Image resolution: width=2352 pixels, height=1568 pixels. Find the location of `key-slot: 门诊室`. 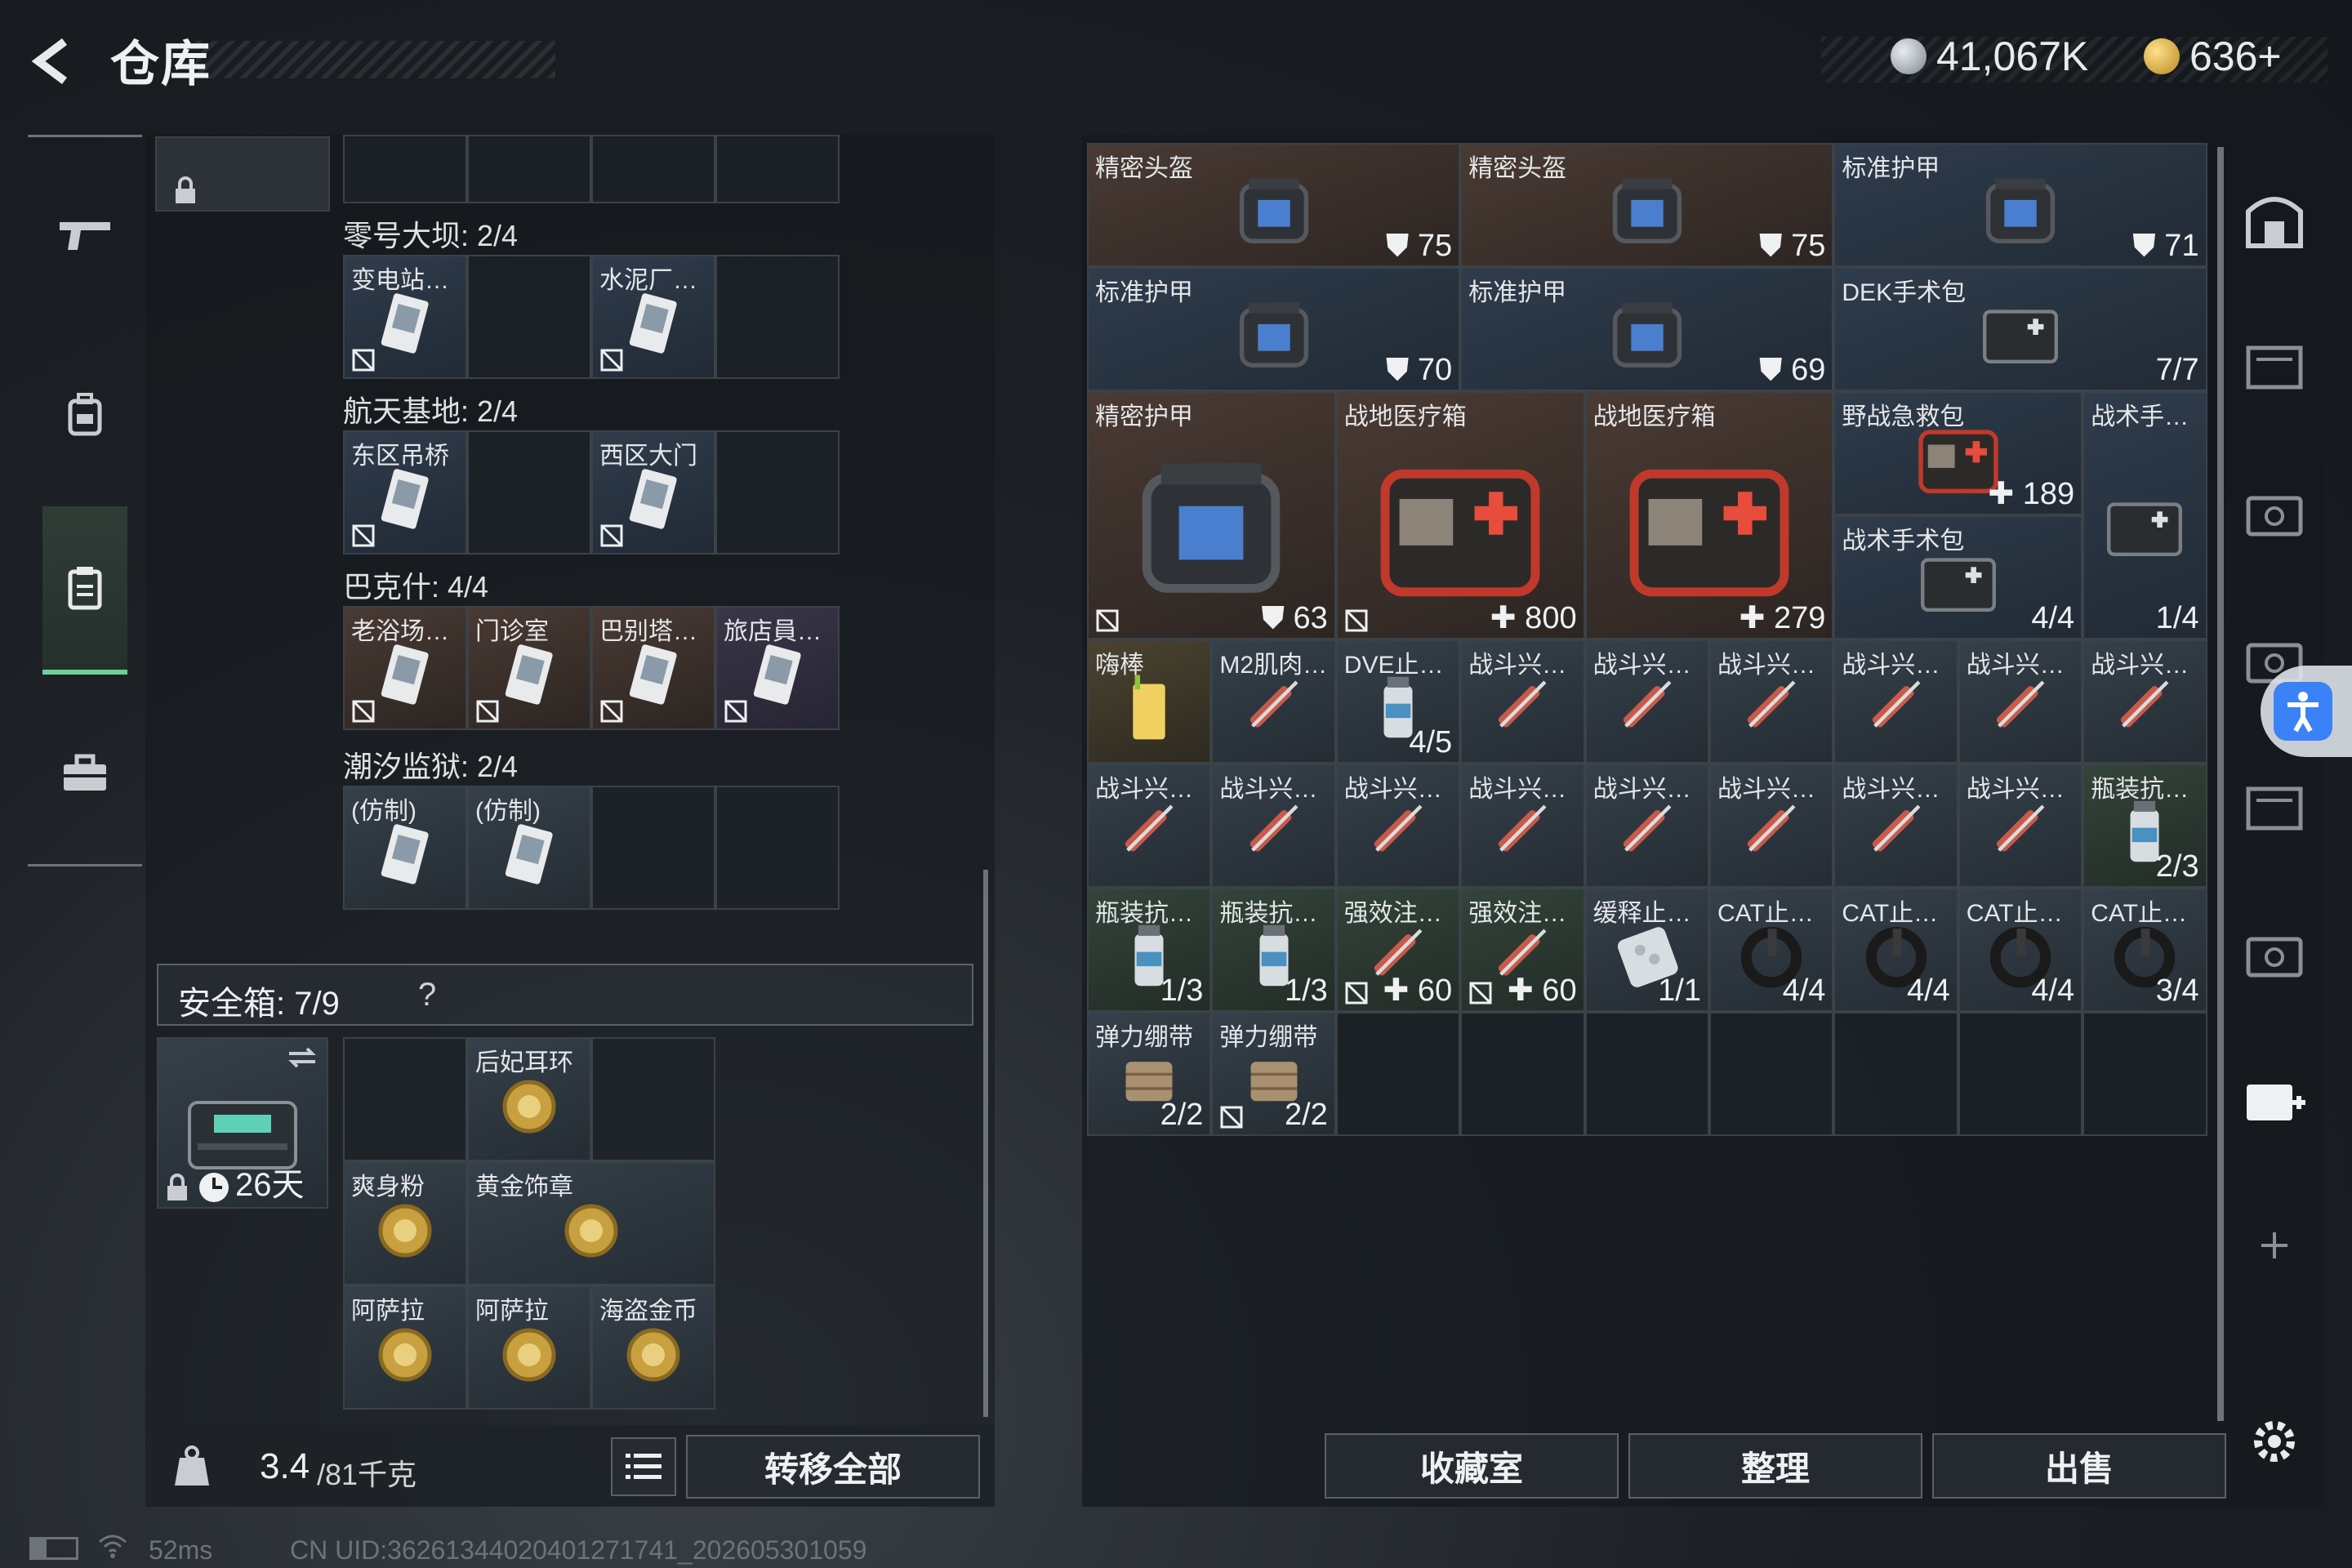

key-slot: 门诊室 is located at coordinates (529, 668).